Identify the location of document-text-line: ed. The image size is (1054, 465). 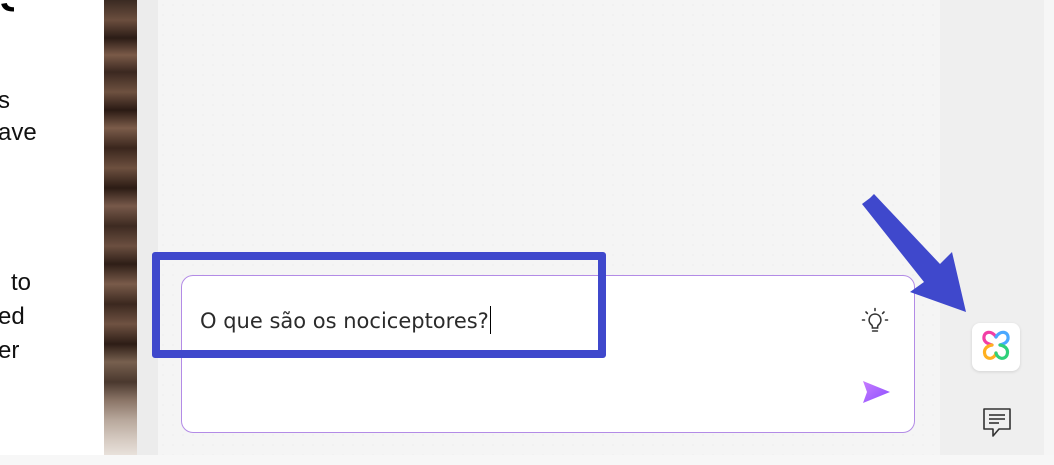
(12, 316).